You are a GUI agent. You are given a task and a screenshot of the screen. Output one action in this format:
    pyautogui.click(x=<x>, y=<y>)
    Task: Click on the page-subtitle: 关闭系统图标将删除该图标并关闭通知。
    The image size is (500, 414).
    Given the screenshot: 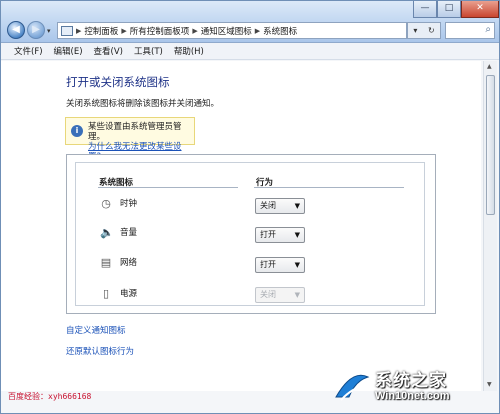 What is the action you would take?
    pyautogui.click(x=143, y=104)
    